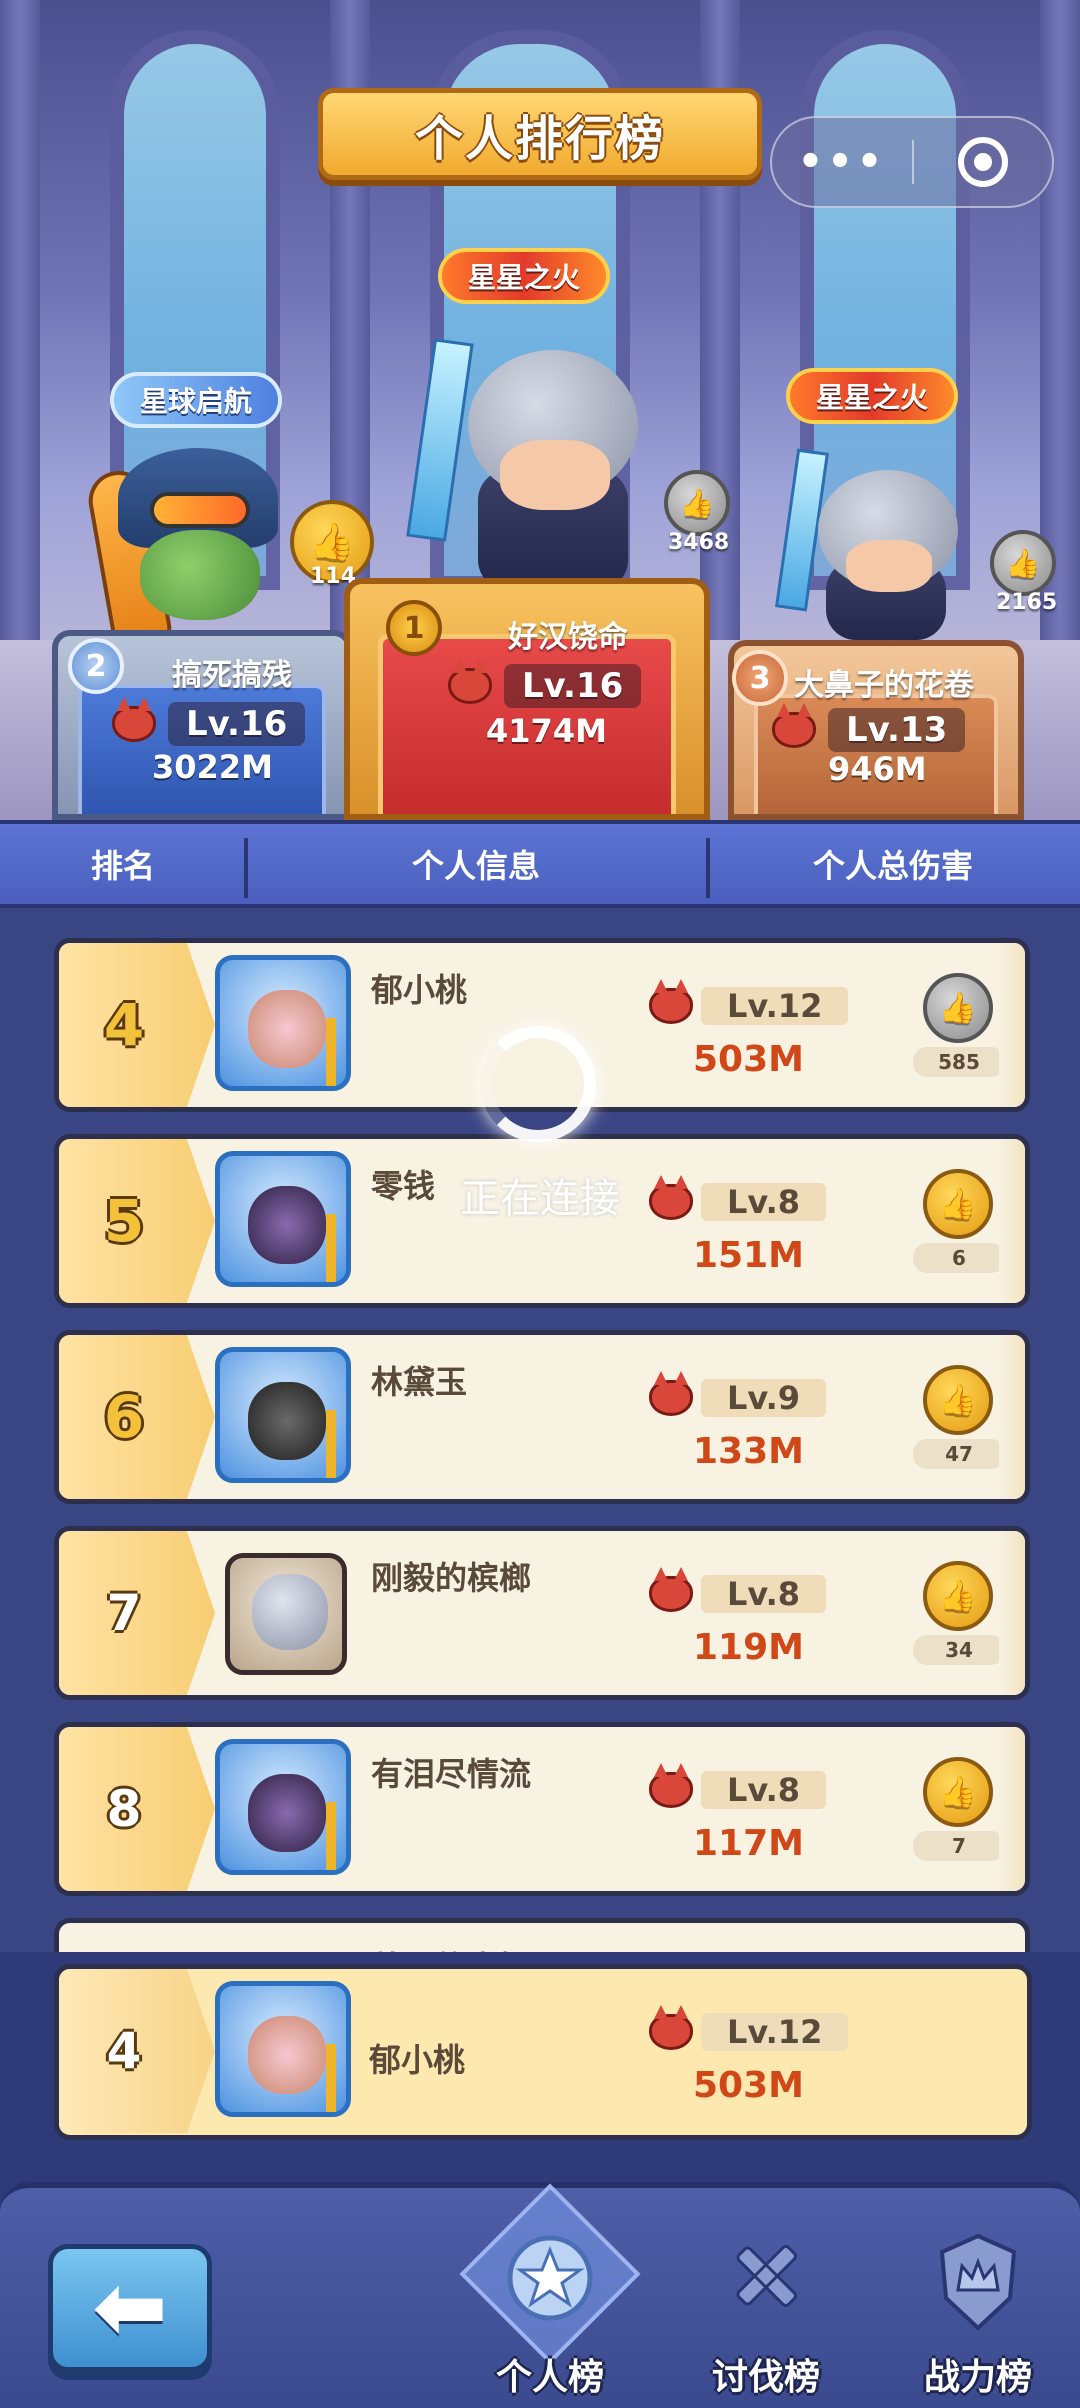  What do you see at coordinates (748, 1255) in the screenshot?
I see `total-damage: 151M` at bounding box center [748, 1255].